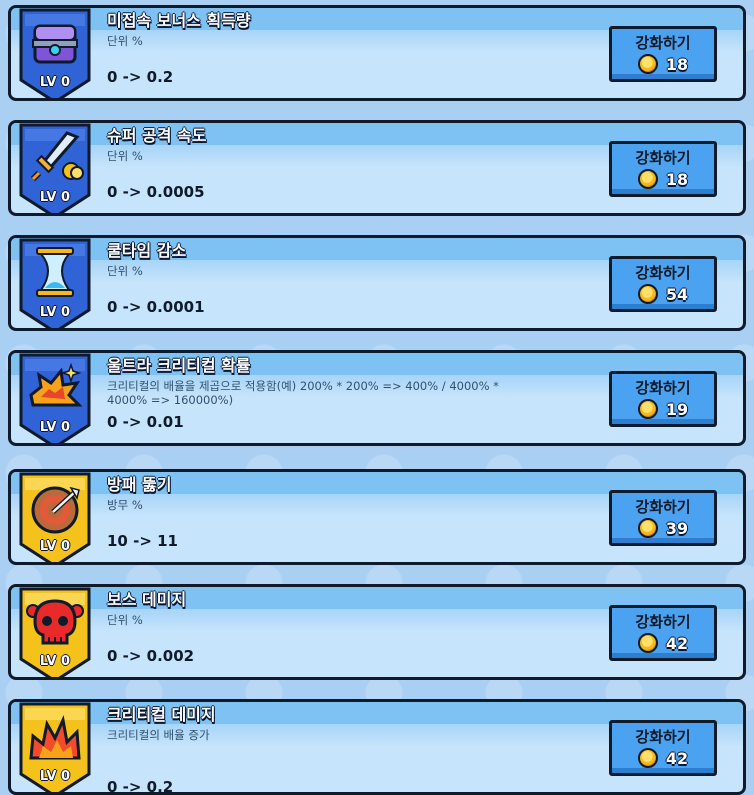 This screenshot has width=754, height=795. Describe the element at coordinates (156, 307) in the screenshot. I see `upgrade-value: 0 -> 0.0001` at that location.